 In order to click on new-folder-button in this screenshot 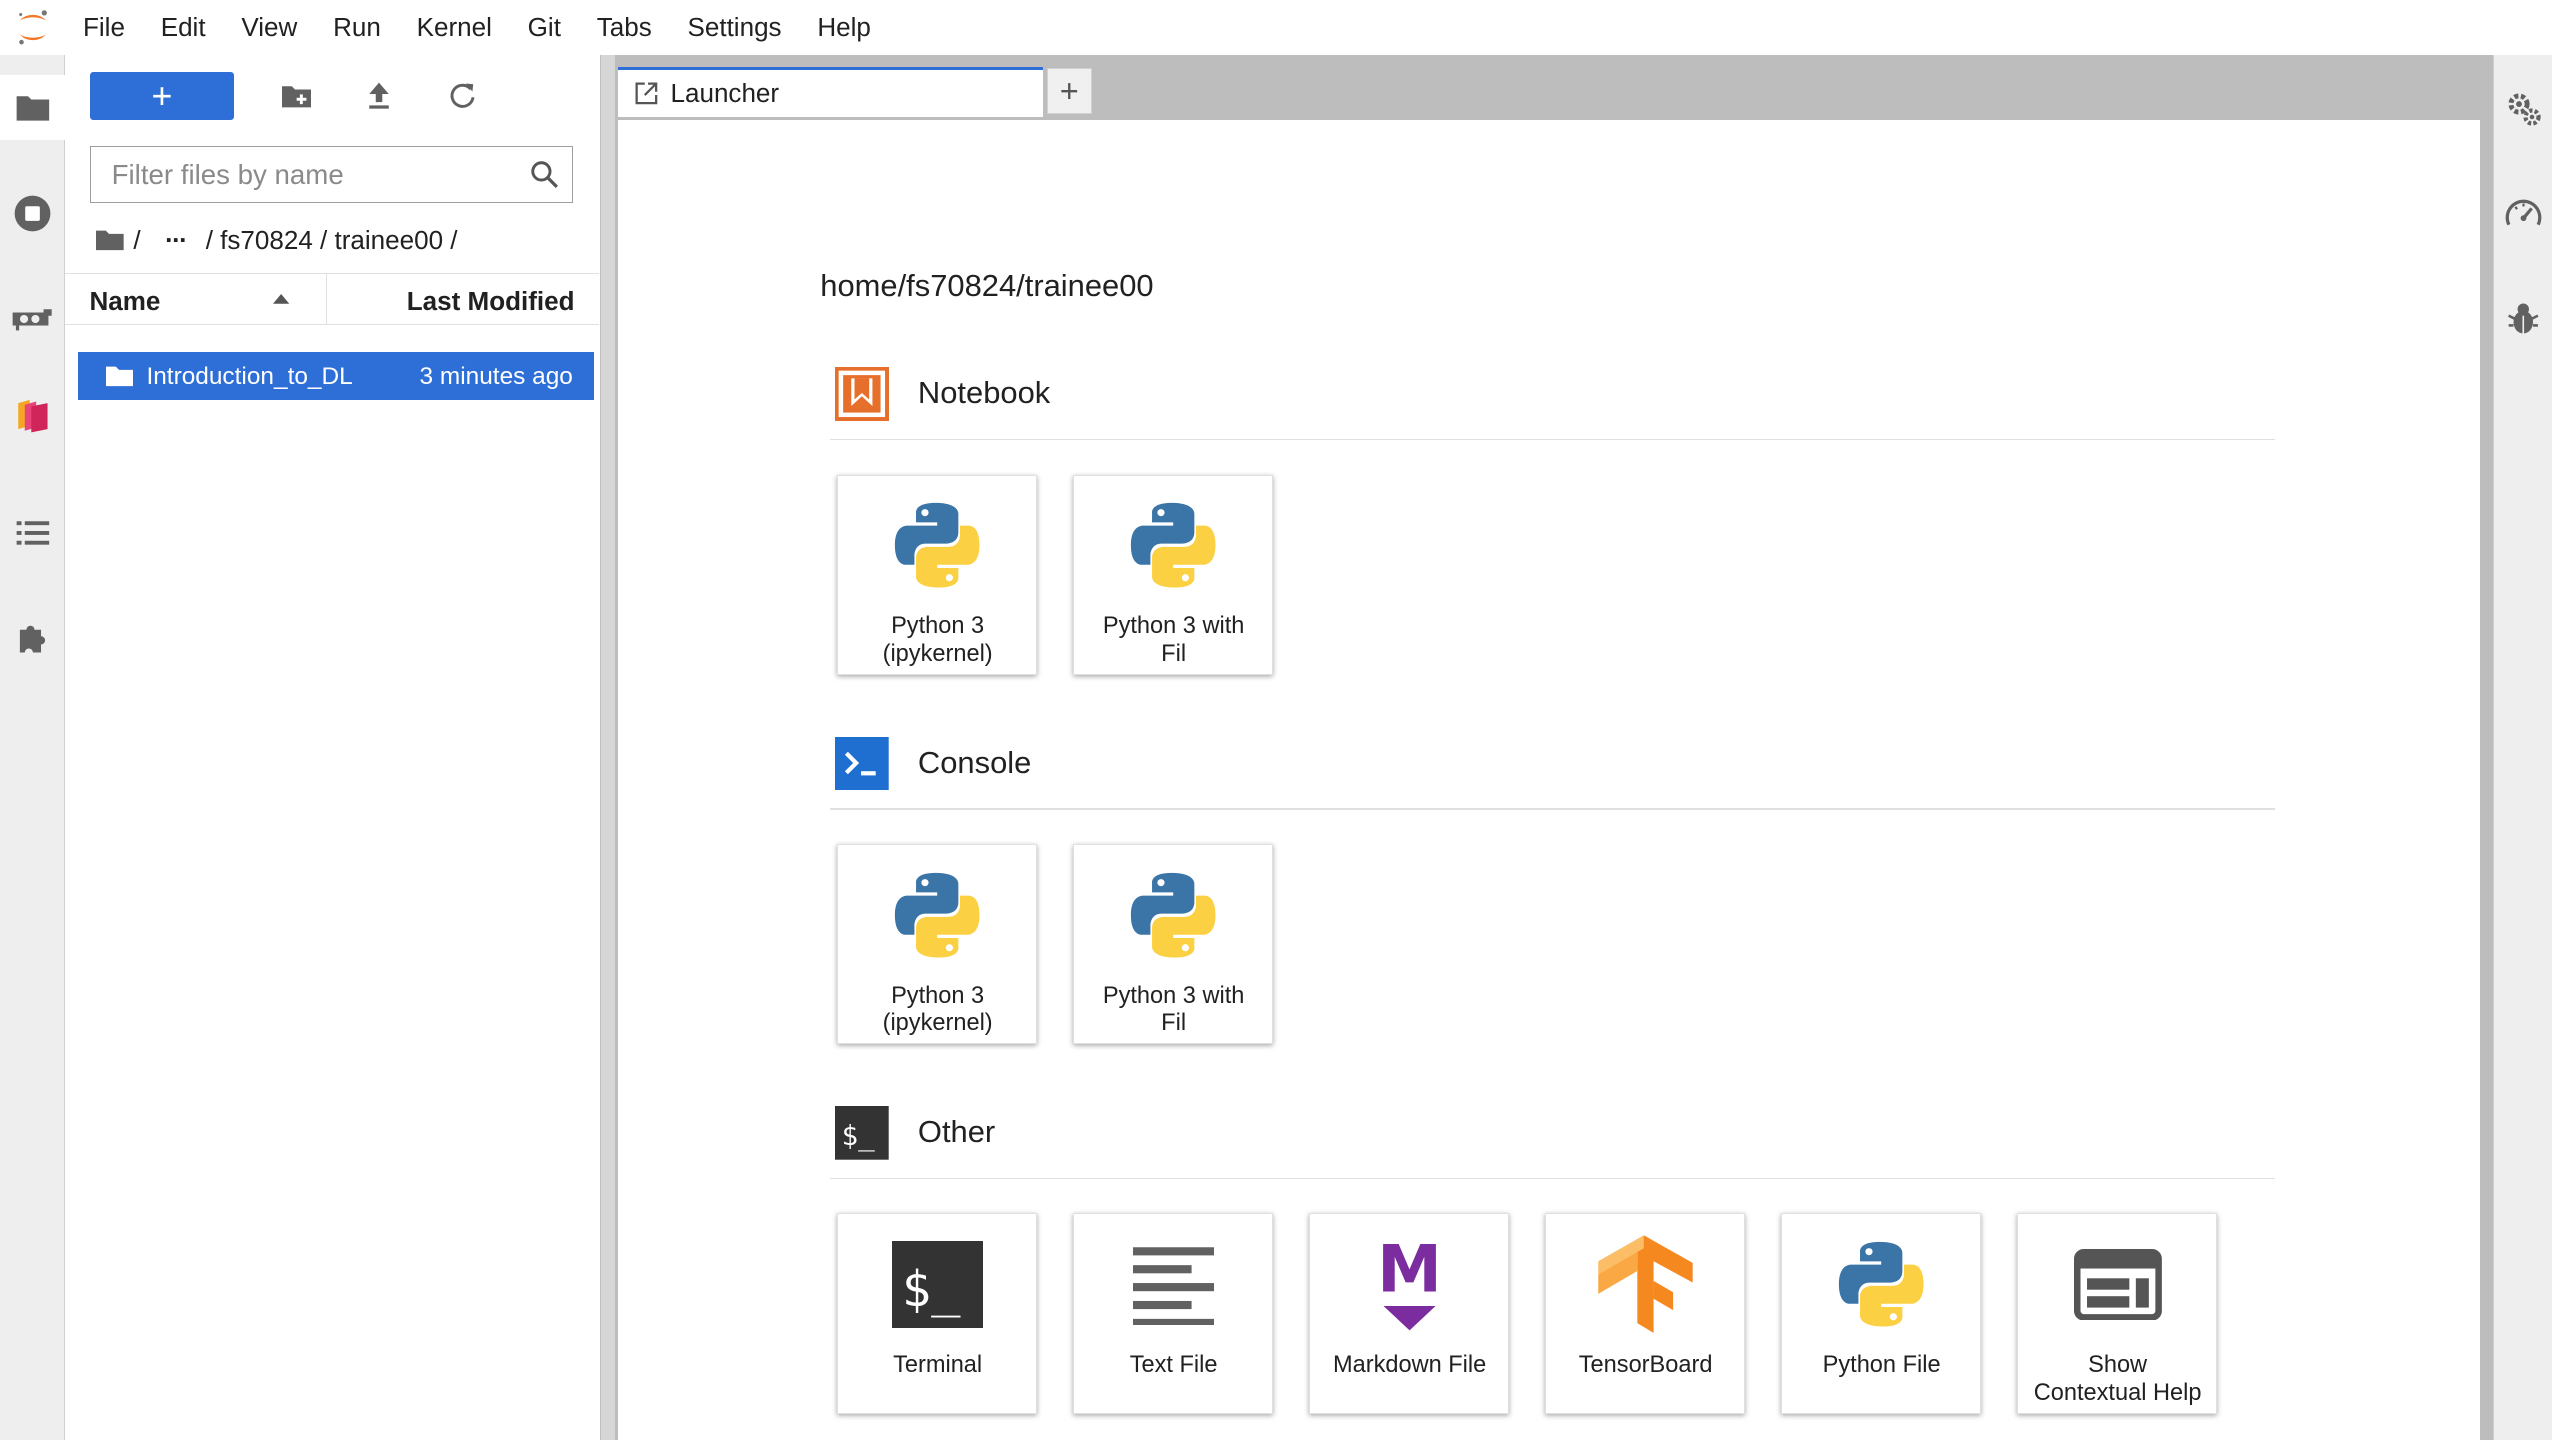, I will do `click(296, 96)`.